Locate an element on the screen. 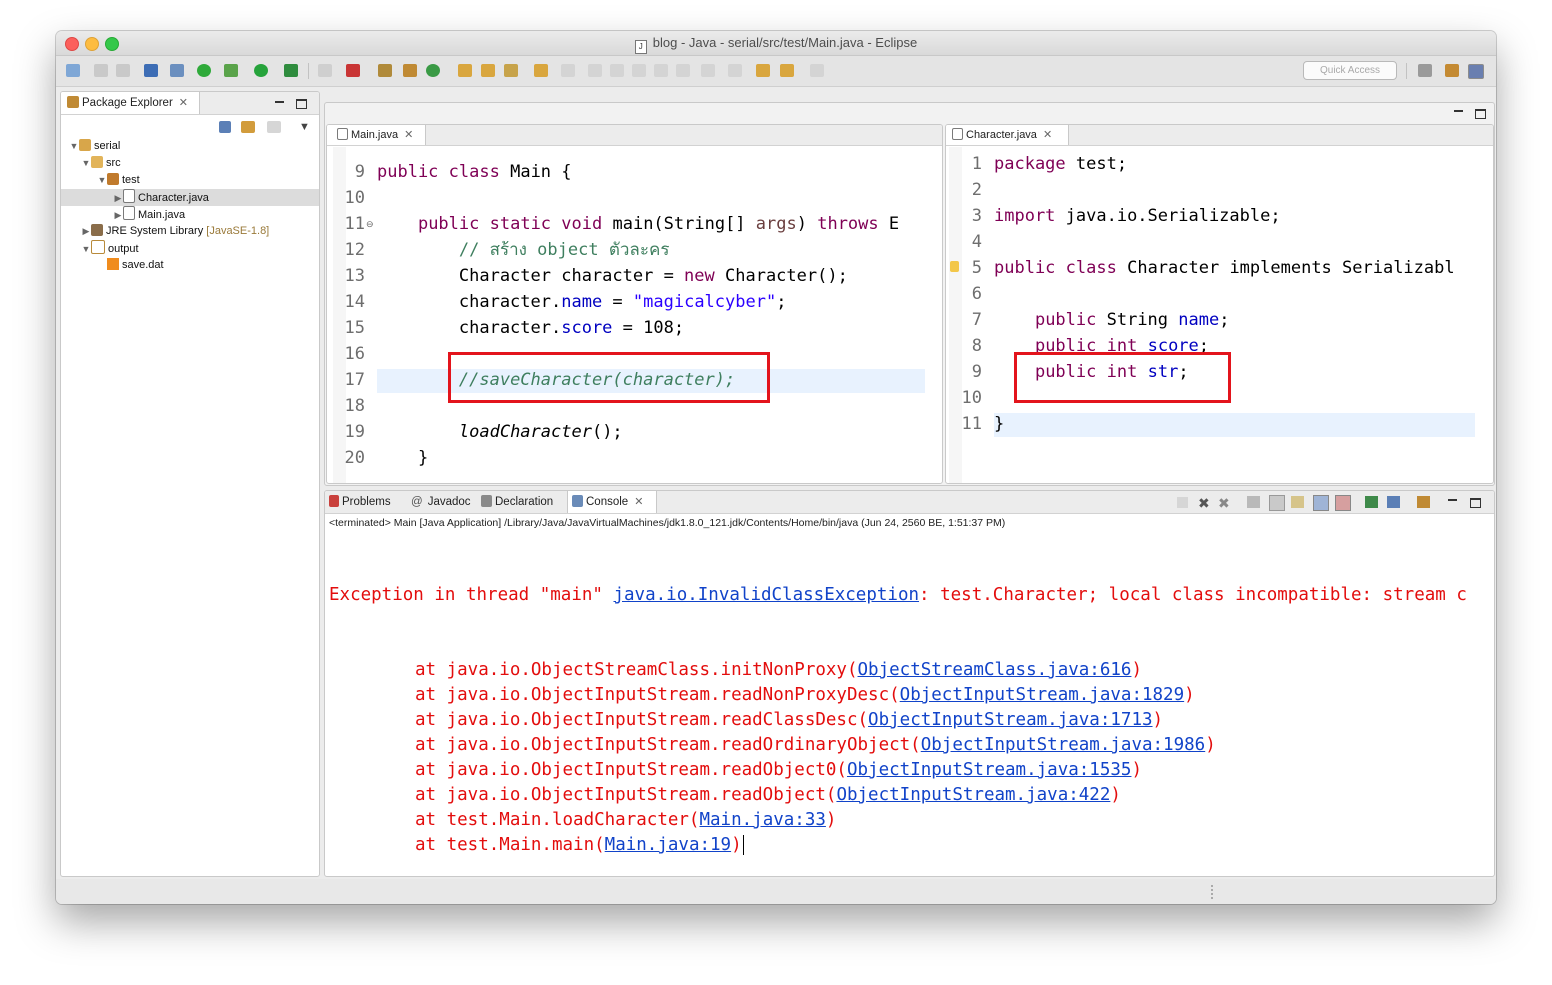  quick-access-input: Quick Access is located at coordinates (1350, 70).